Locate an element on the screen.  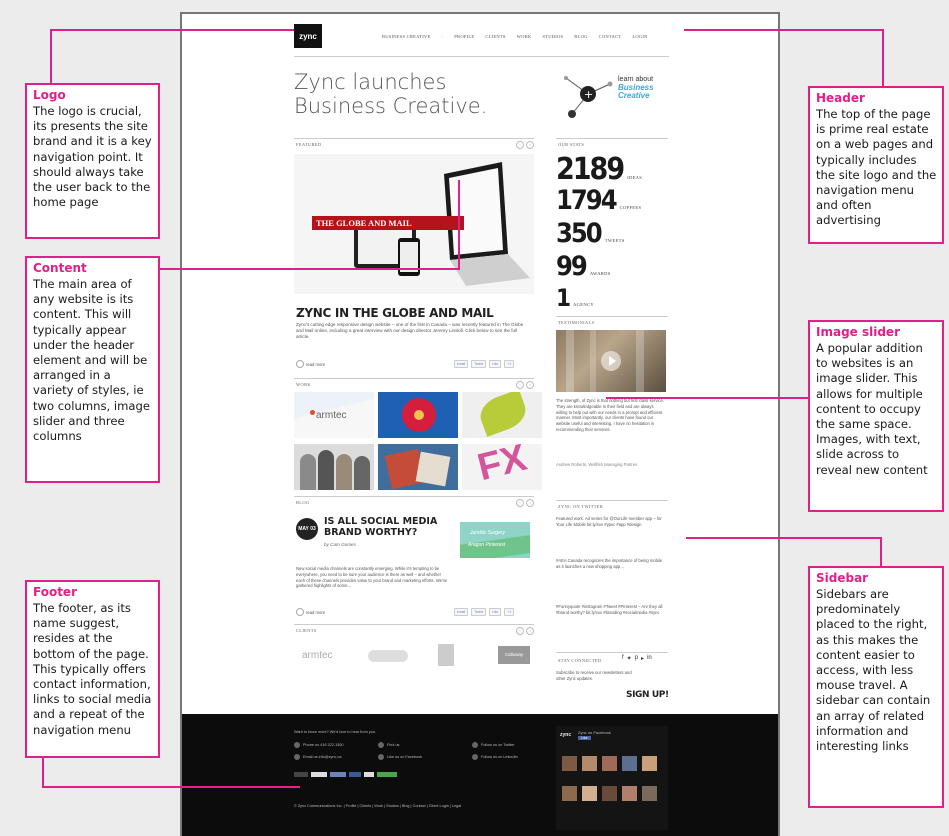
stat-ideas-number: 2189 is located at coordinates (590, 169).